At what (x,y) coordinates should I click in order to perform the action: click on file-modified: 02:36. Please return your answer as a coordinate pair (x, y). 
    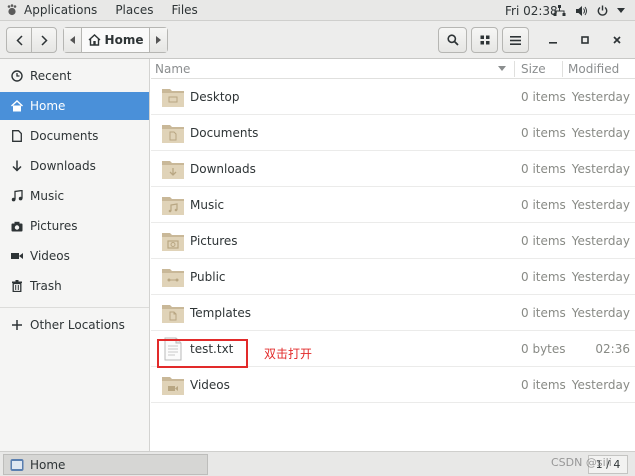
    Looking at the image, I should click on (612, 349).